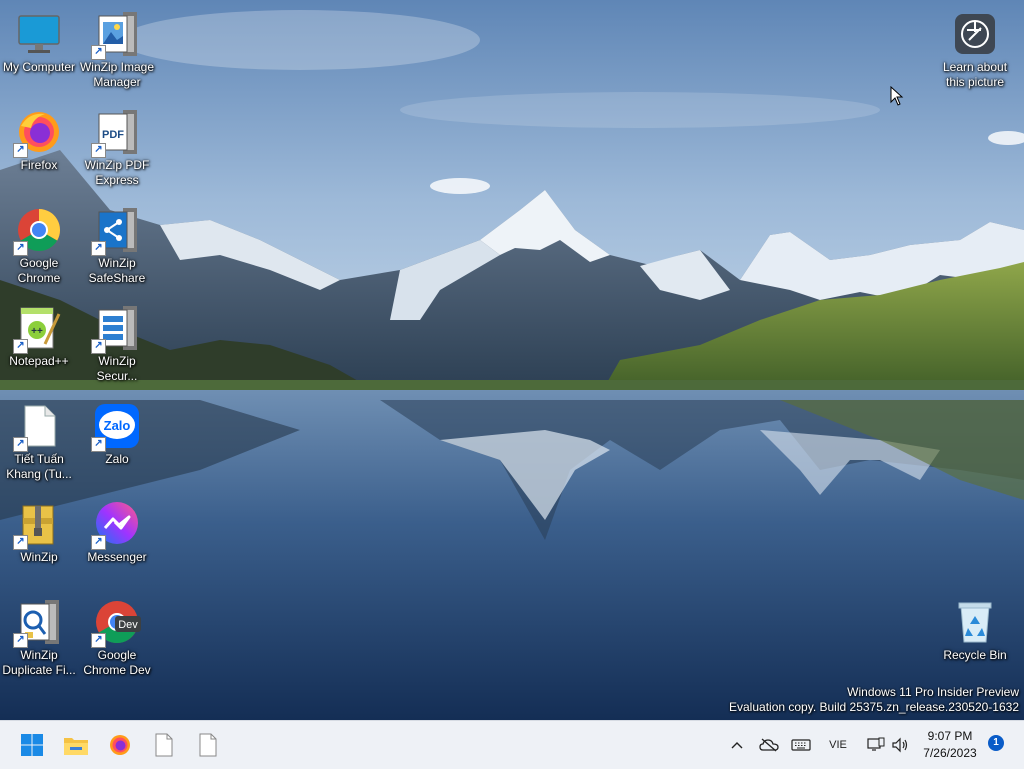 Image resolution: width=1024 pixels, height=769 pixels. I want to click on firefox-icon: ↗, so click(38, 133).